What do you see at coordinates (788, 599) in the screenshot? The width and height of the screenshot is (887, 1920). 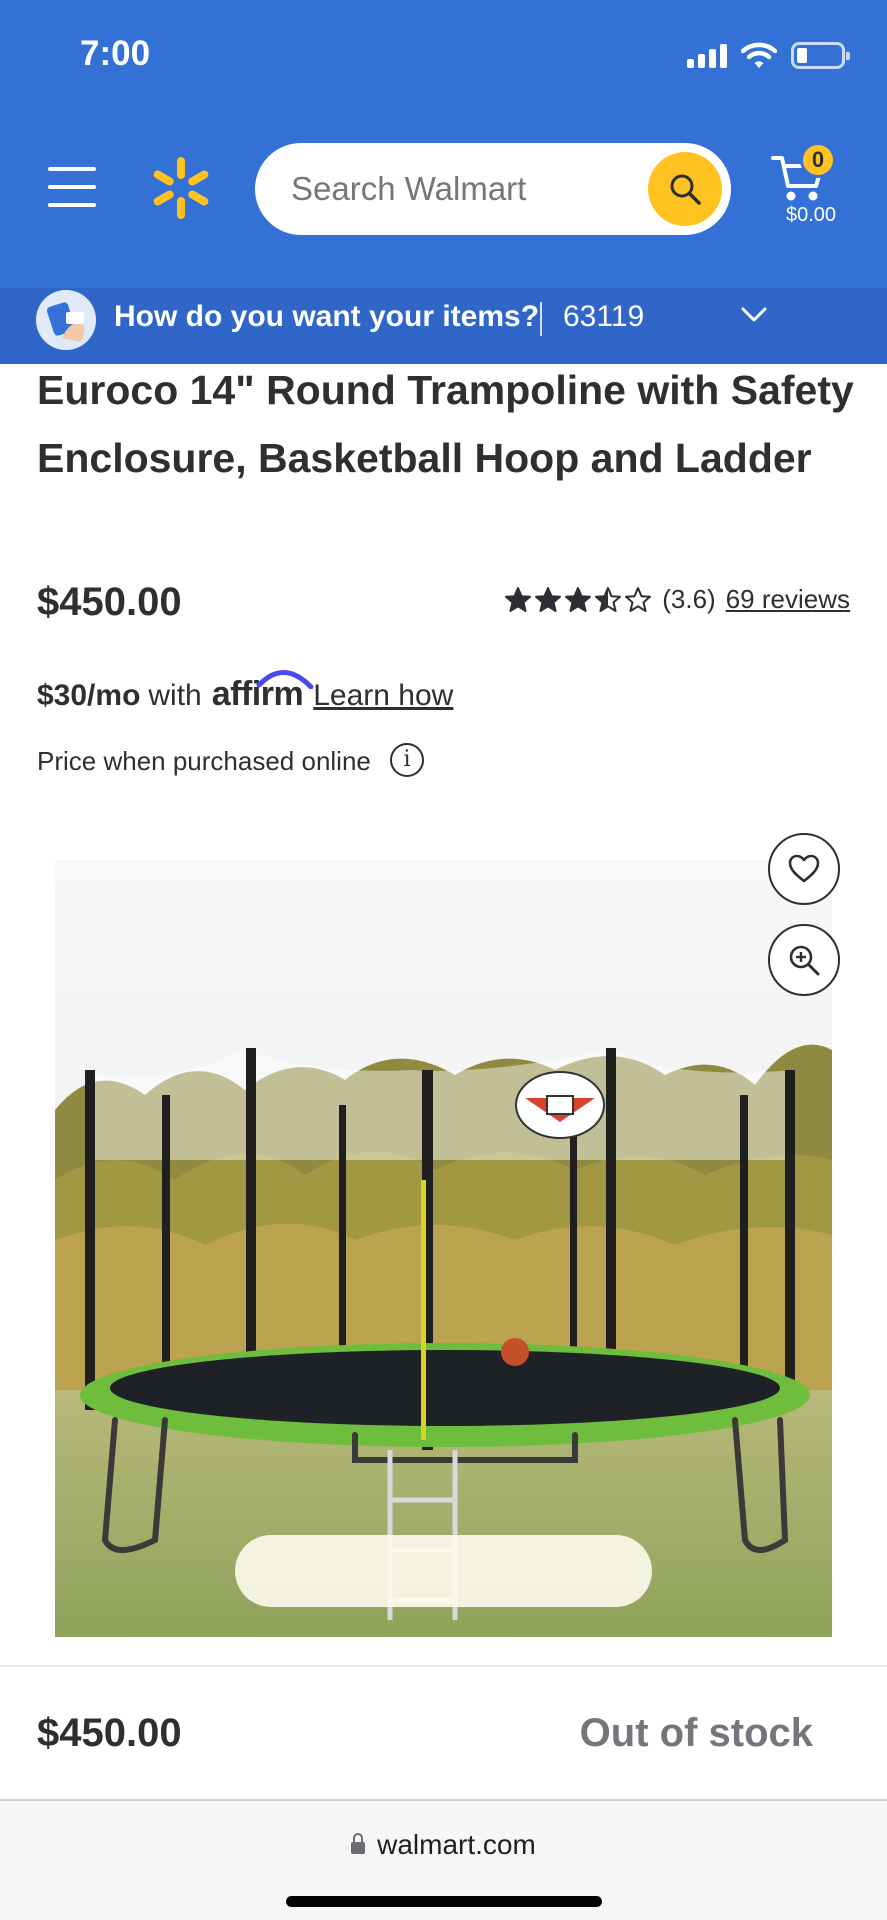 I see `reviews-link: 69 reviews` at bounding box center [788, 599].